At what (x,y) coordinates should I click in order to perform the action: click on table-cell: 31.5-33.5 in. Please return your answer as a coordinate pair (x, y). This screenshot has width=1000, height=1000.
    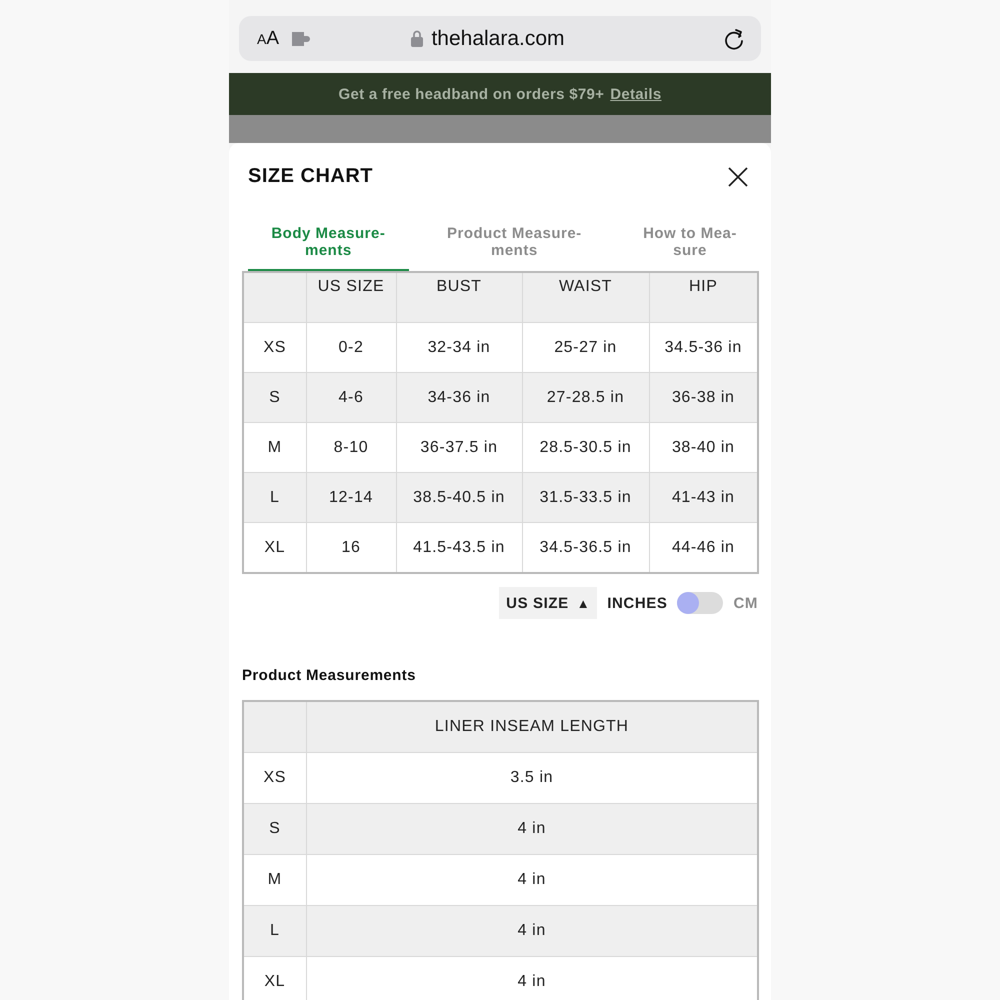
    Looking at the image, I should click on (585, 497).